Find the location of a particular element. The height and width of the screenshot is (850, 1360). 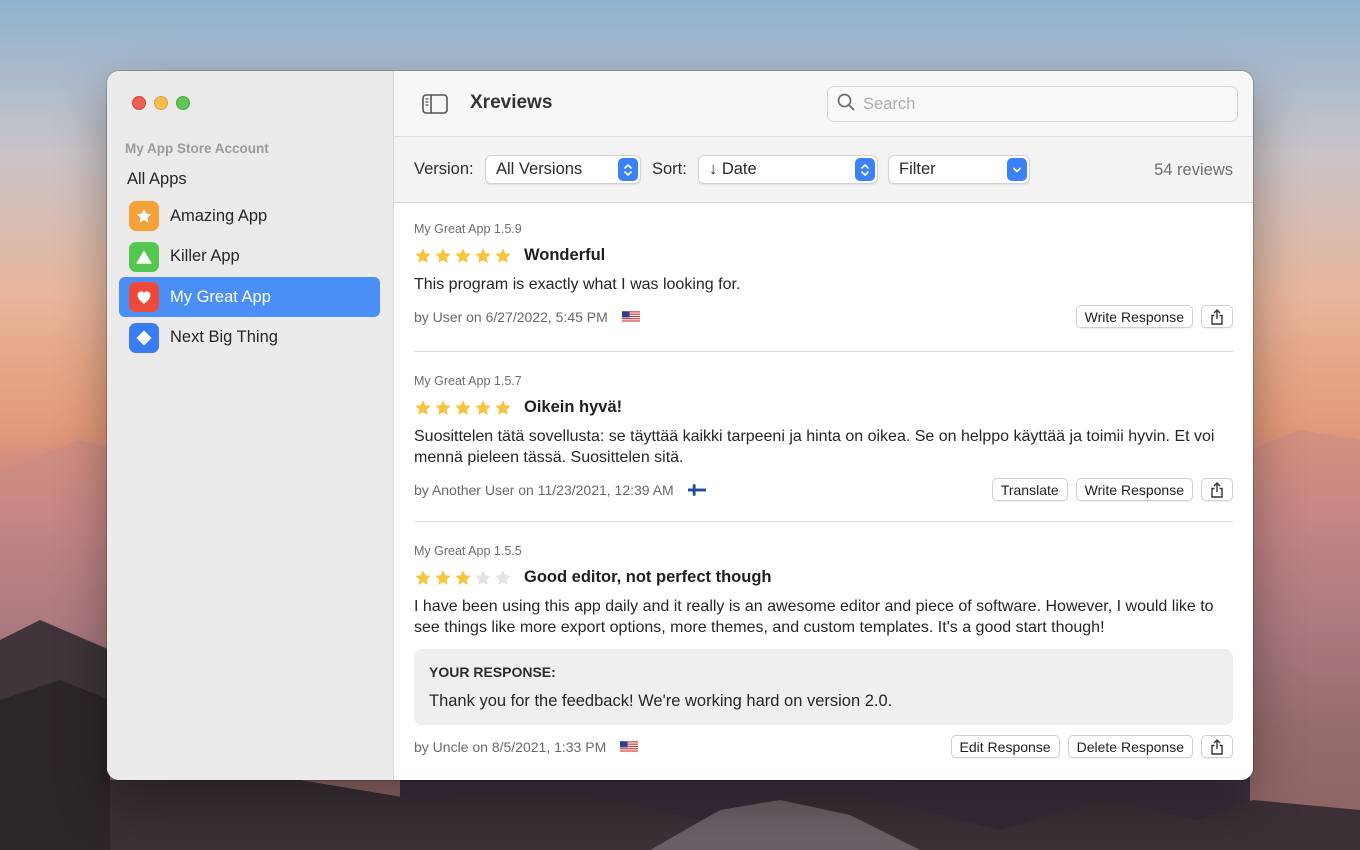

sort-select: ↓ Date is located at coordinates (788, 169).